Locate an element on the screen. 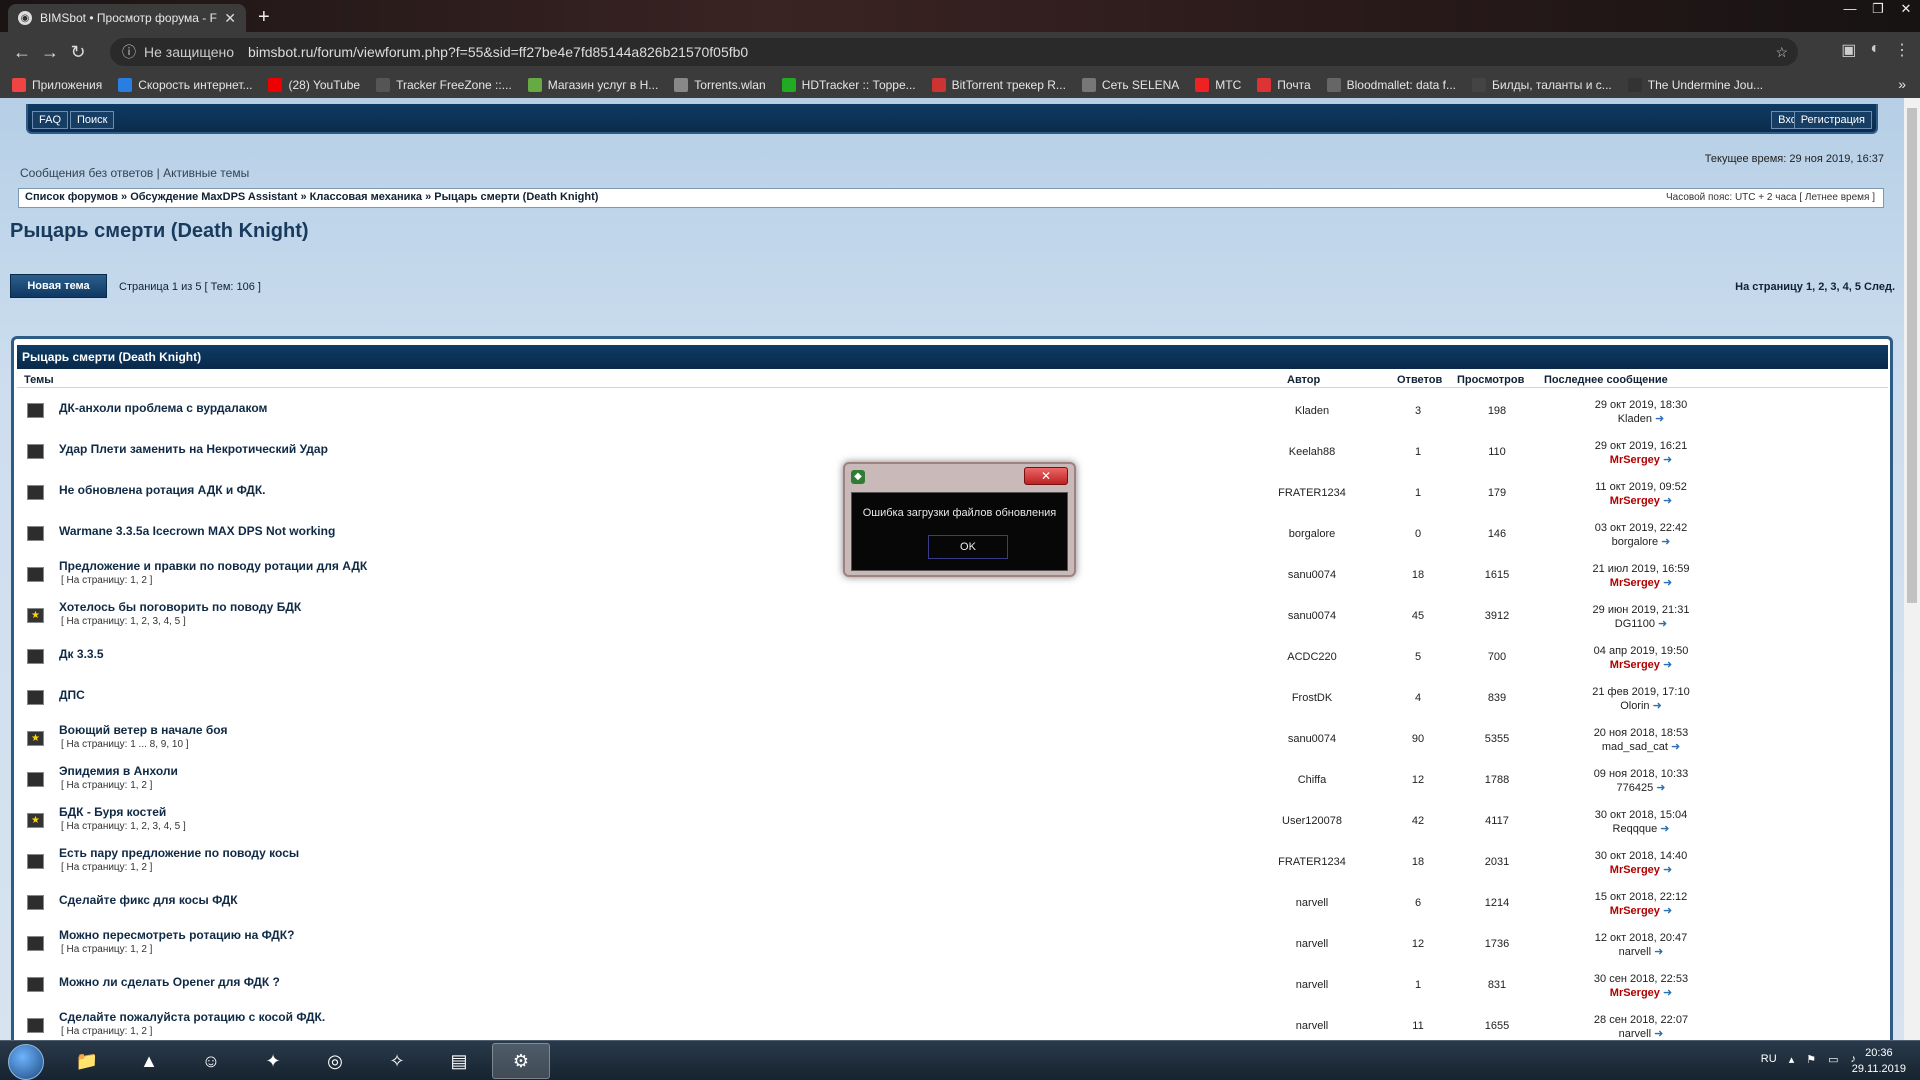 Image resolution: width=1920 pixels, height=1080 pixels. last-post-user: 776425 is located at coordinates (1635, 788).